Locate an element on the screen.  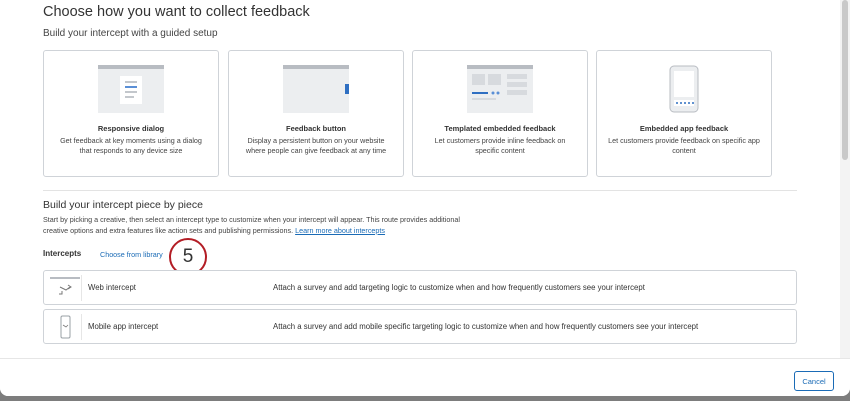
feedback-button-icon is located at coordinates (316, 89).